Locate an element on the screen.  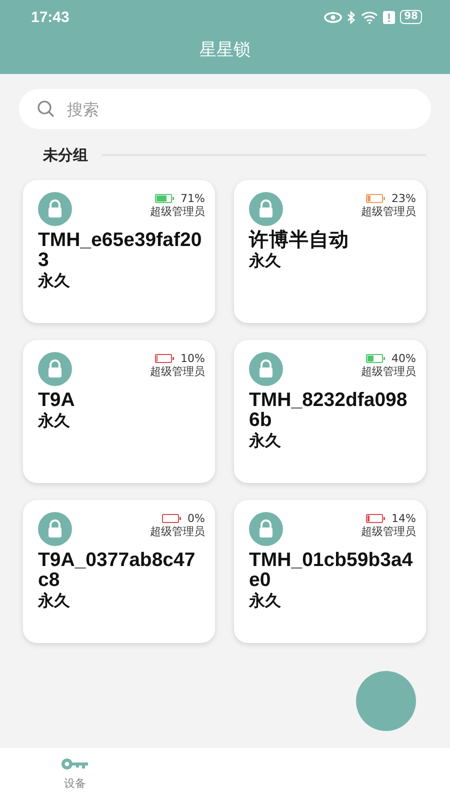
lock-card: 0% 超级管理员 T9A_0377ab8c47c8 永久 is located at coordinates (119, 571).